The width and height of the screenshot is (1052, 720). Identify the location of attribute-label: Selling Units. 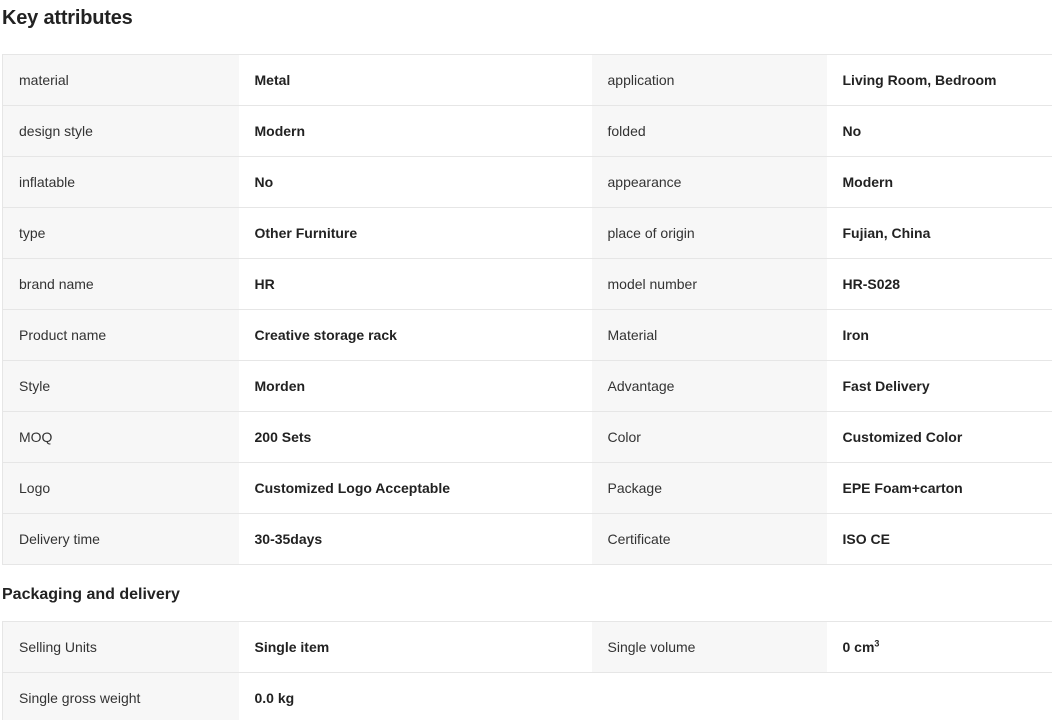
(120, 647).